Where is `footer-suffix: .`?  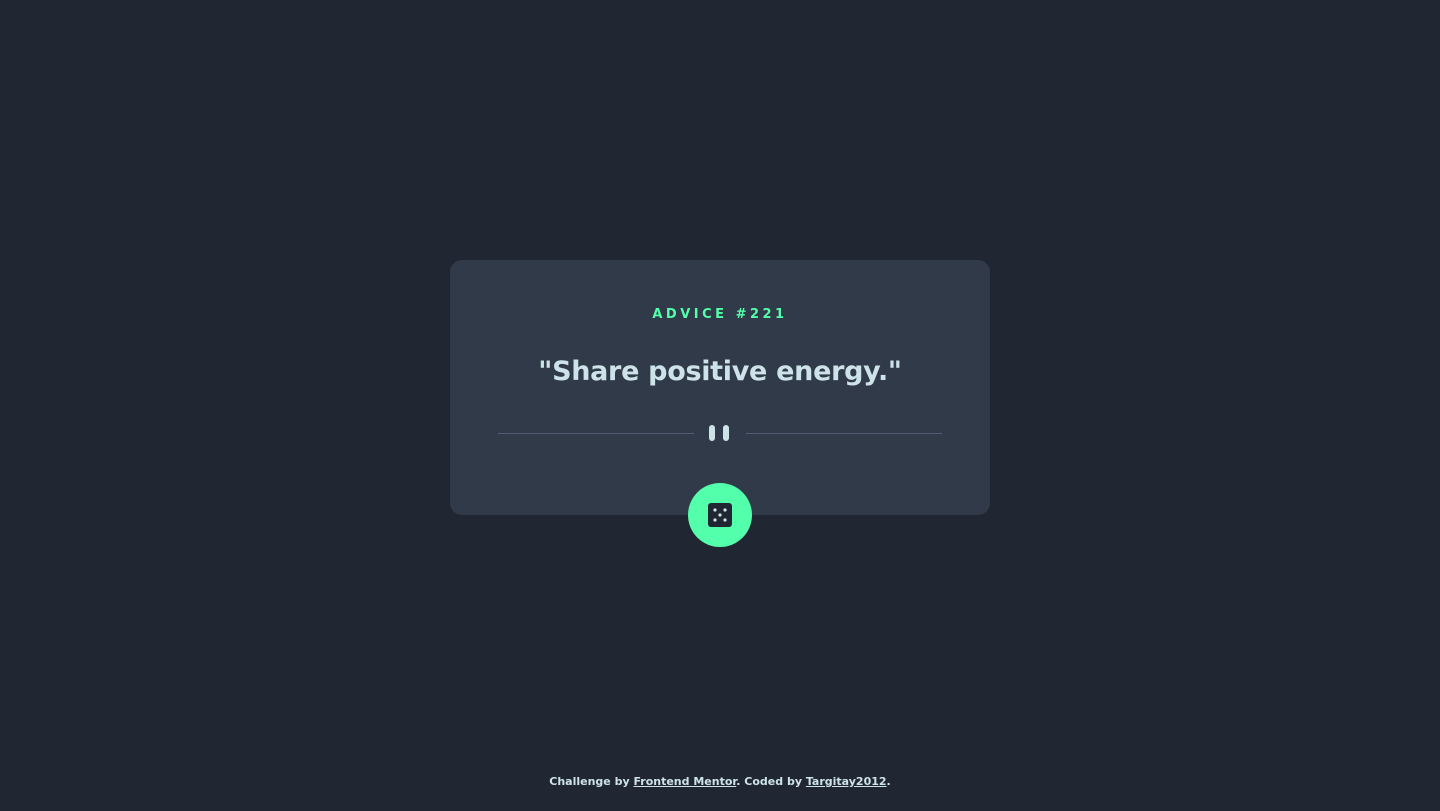
footer-suffix: . is located at coordinates (888, 781).